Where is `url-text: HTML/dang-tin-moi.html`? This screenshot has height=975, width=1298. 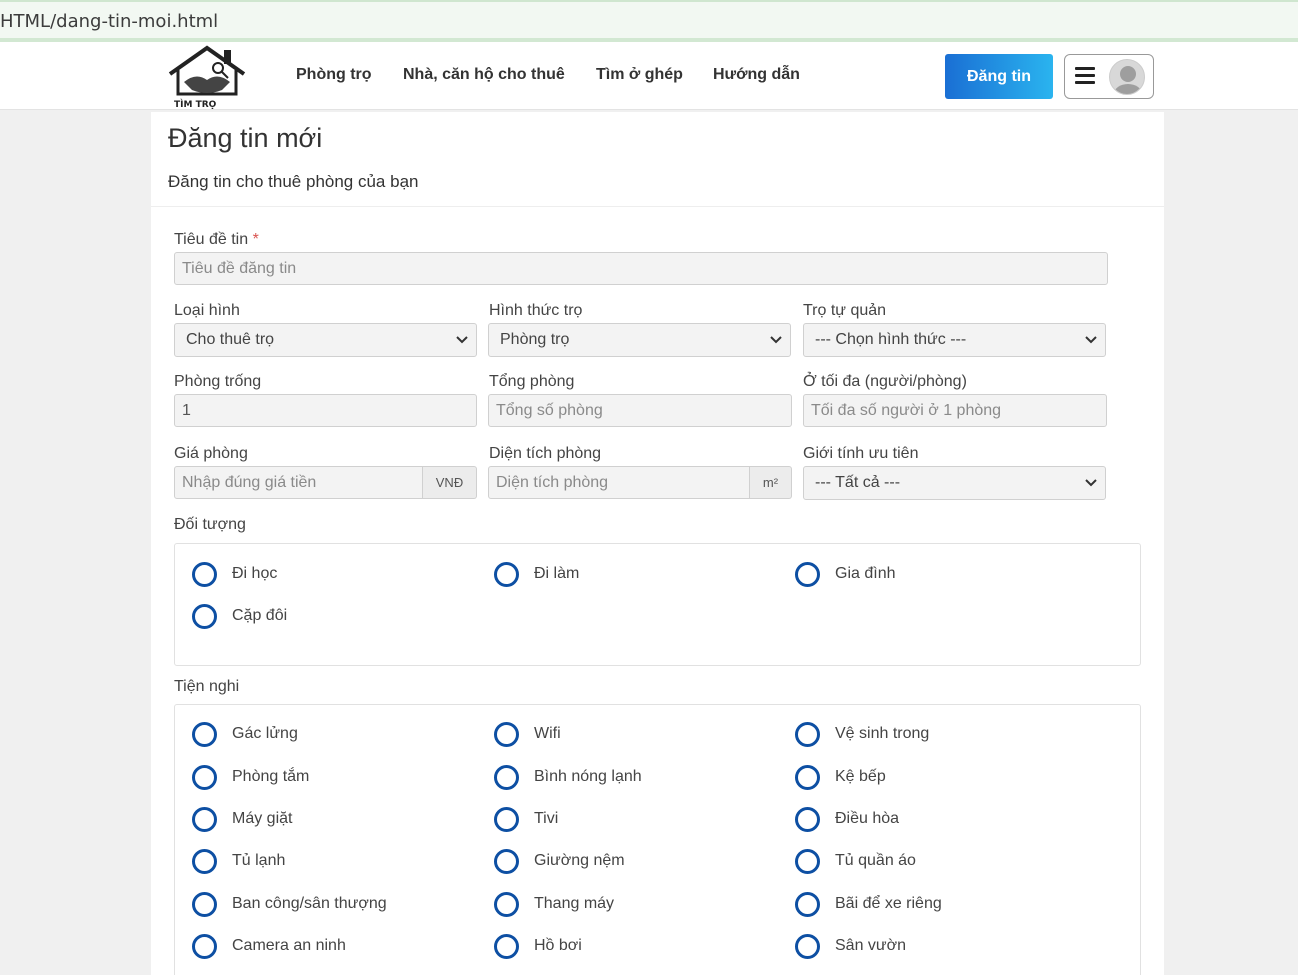
url-text: HTML/dang-tin-moi.html is located at coordinates (109, 21).